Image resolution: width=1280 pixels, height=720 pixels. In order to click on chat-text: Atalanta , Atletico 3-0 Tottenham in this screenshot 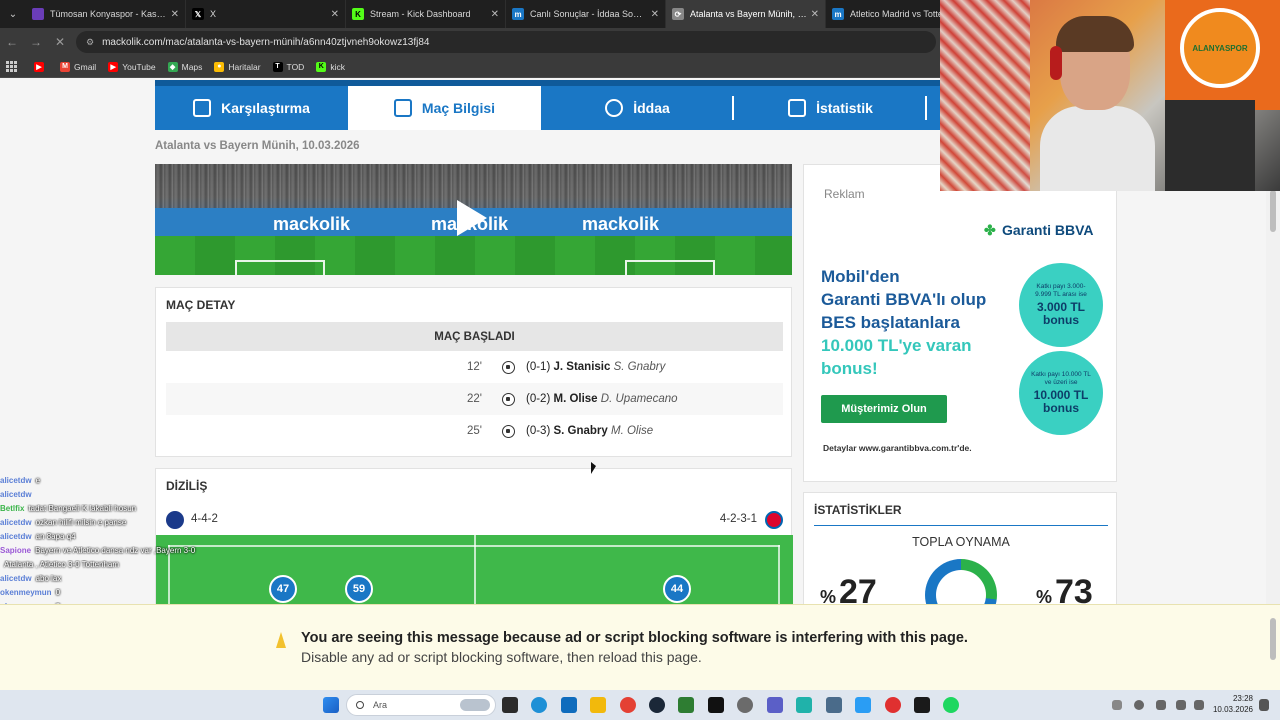, I will do `click(62, 564)`.